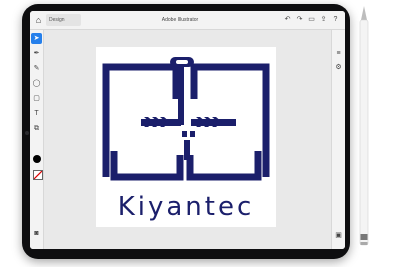  I want to click on pencil-tool-icon: ✎, so click(36, 68).